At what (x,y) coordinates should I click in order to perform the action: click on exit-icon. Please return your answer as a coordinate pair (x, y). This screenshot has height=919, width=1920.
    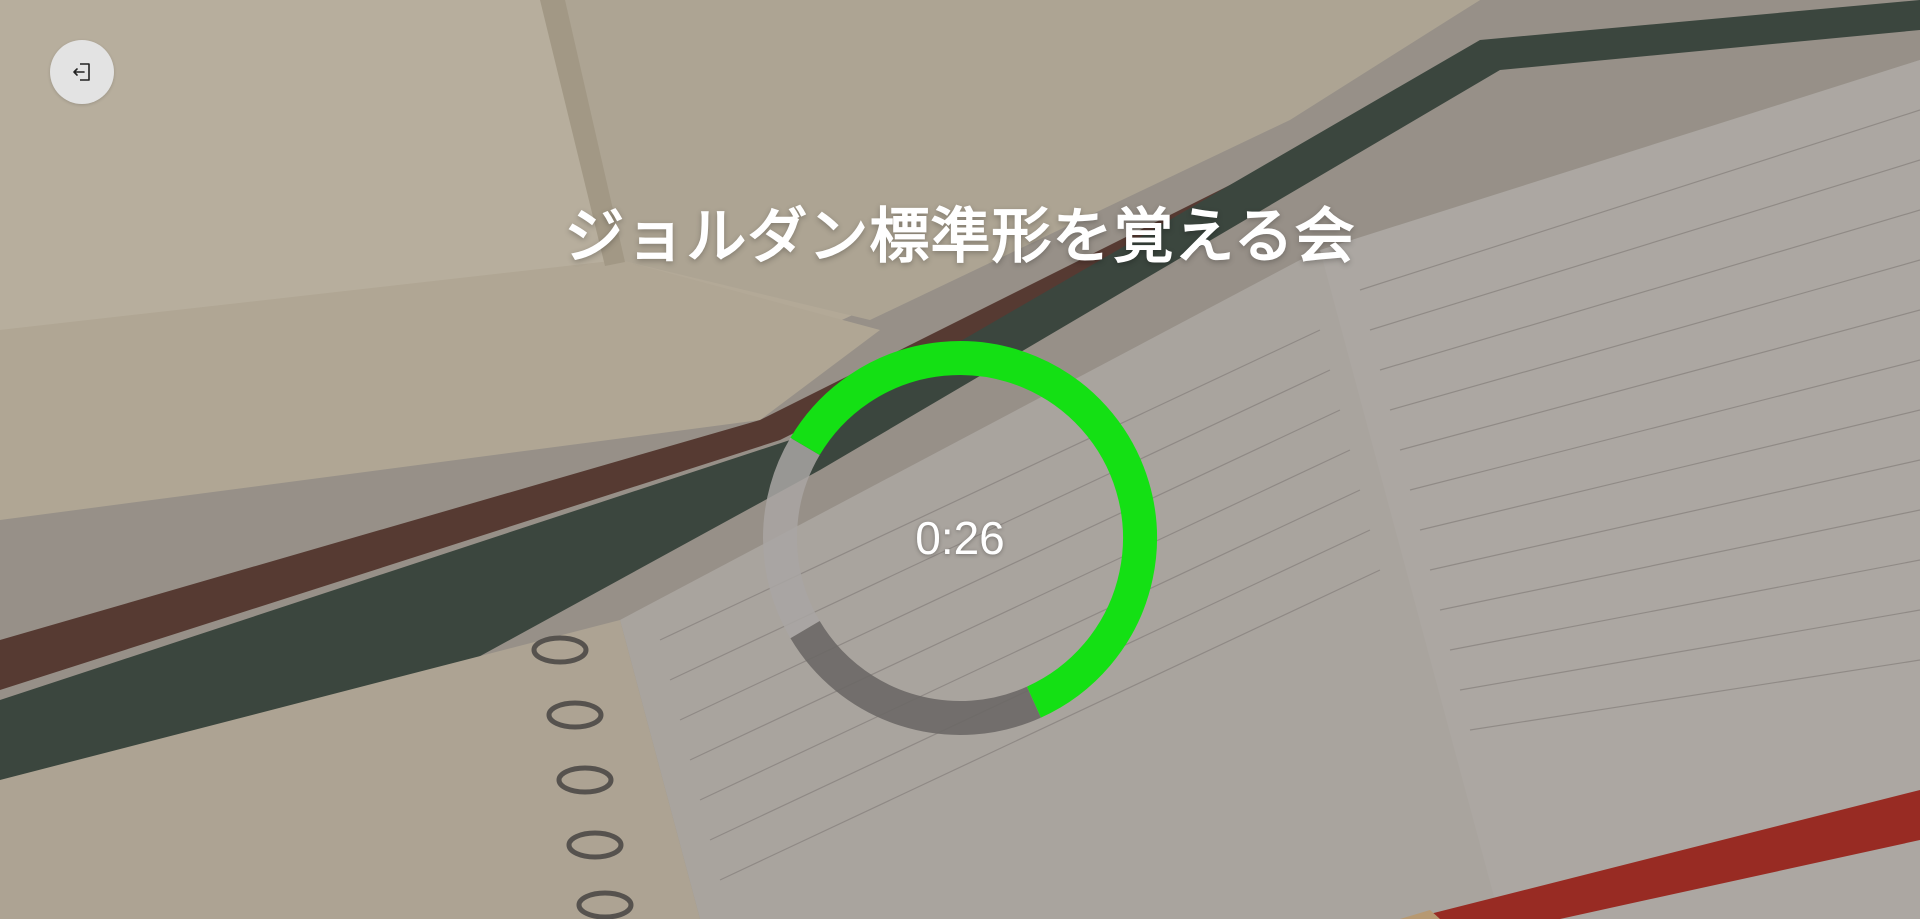
    Looking at the image, I should click on (81, 72).